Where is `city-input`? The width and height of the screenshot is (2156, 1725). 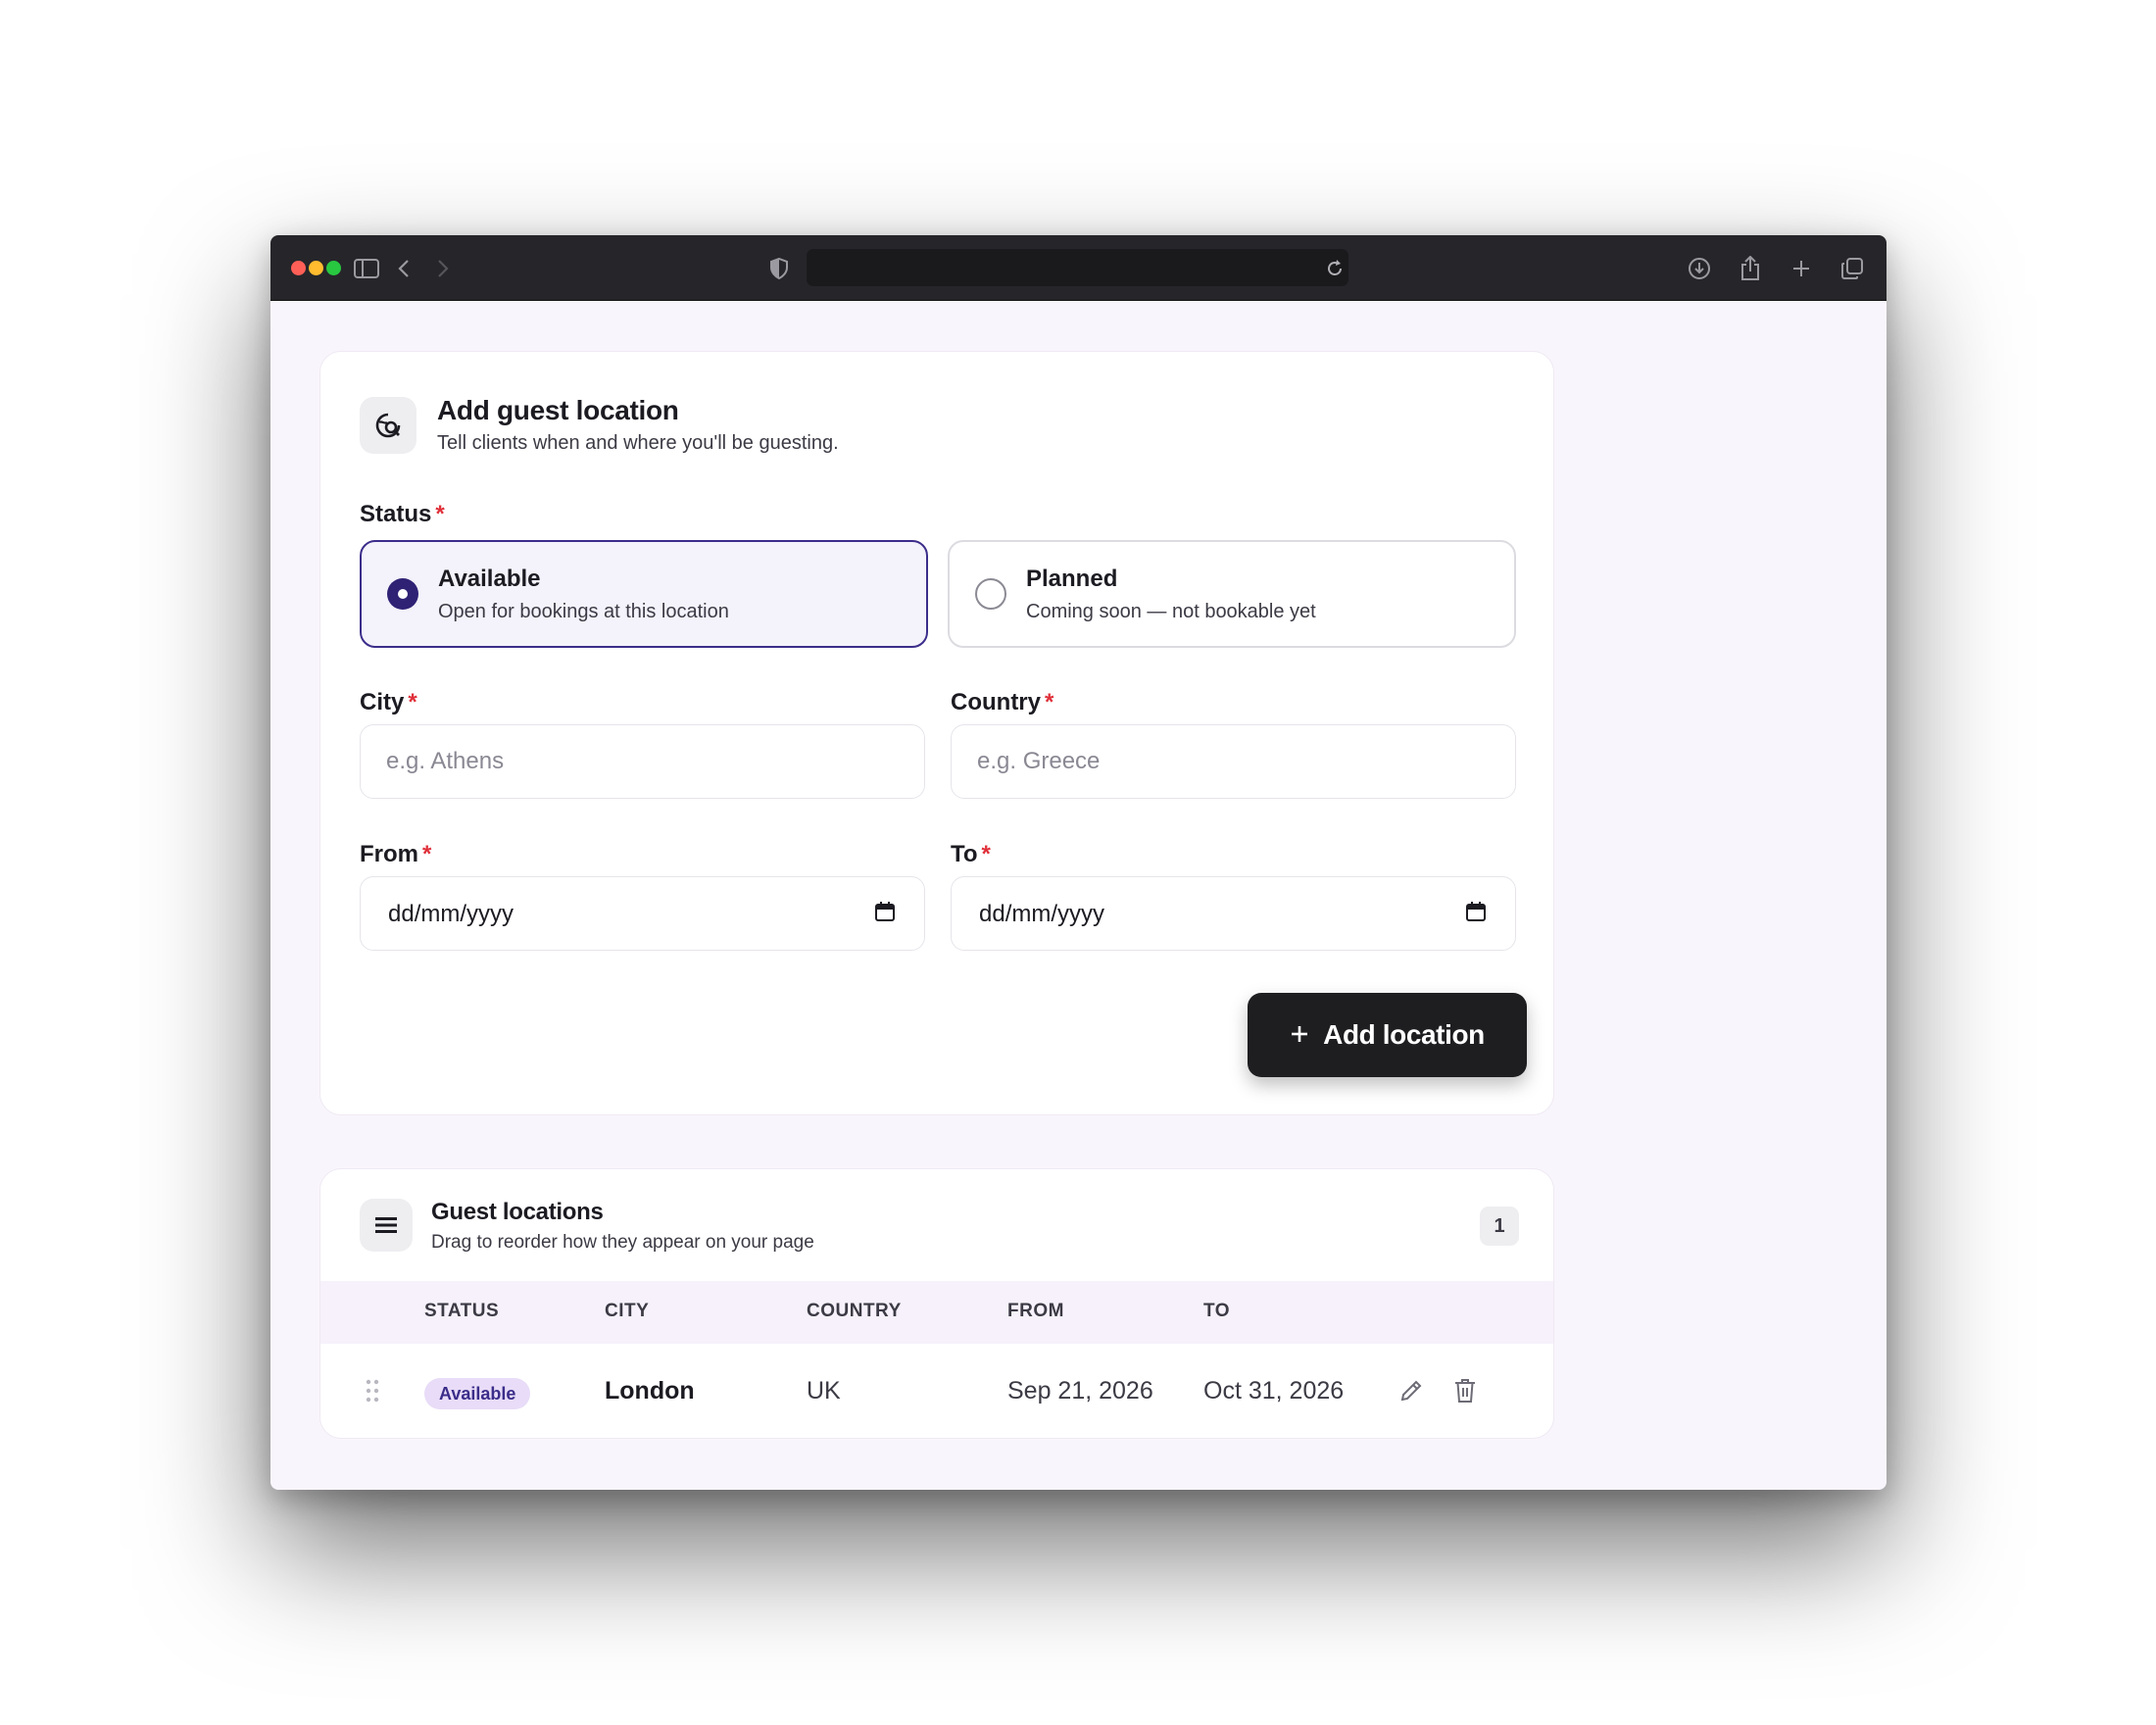 city-input is located at coordinates (642, 761).